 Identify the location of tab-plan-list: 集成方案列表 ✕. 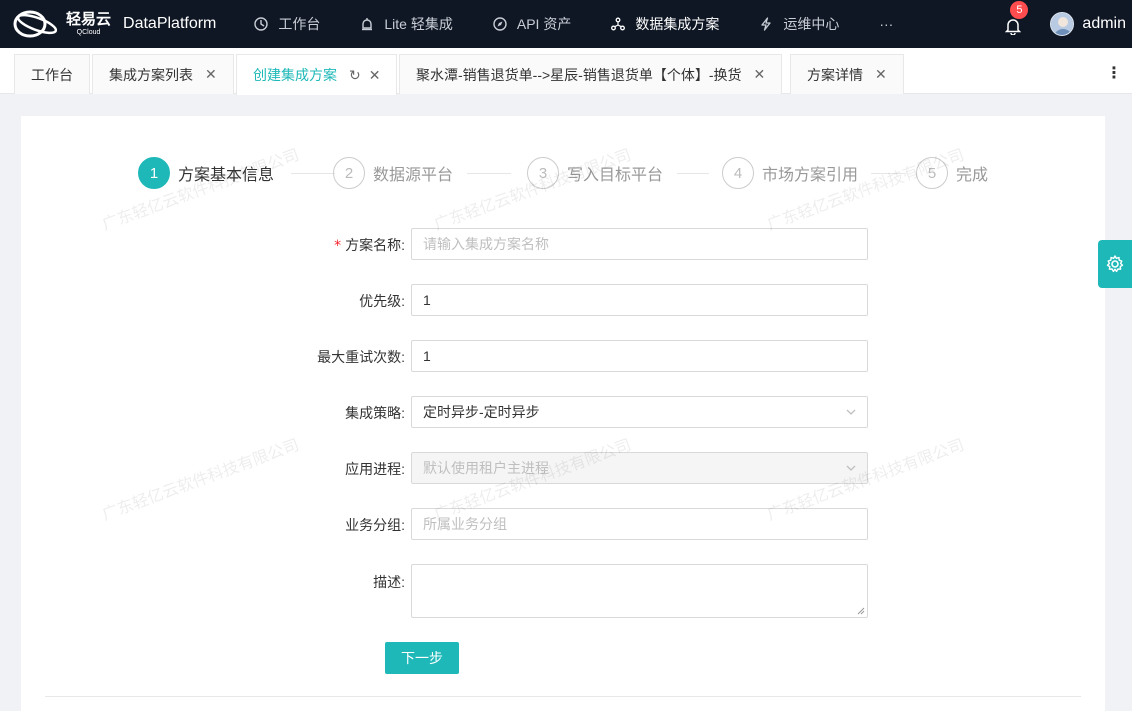
(163, 74).